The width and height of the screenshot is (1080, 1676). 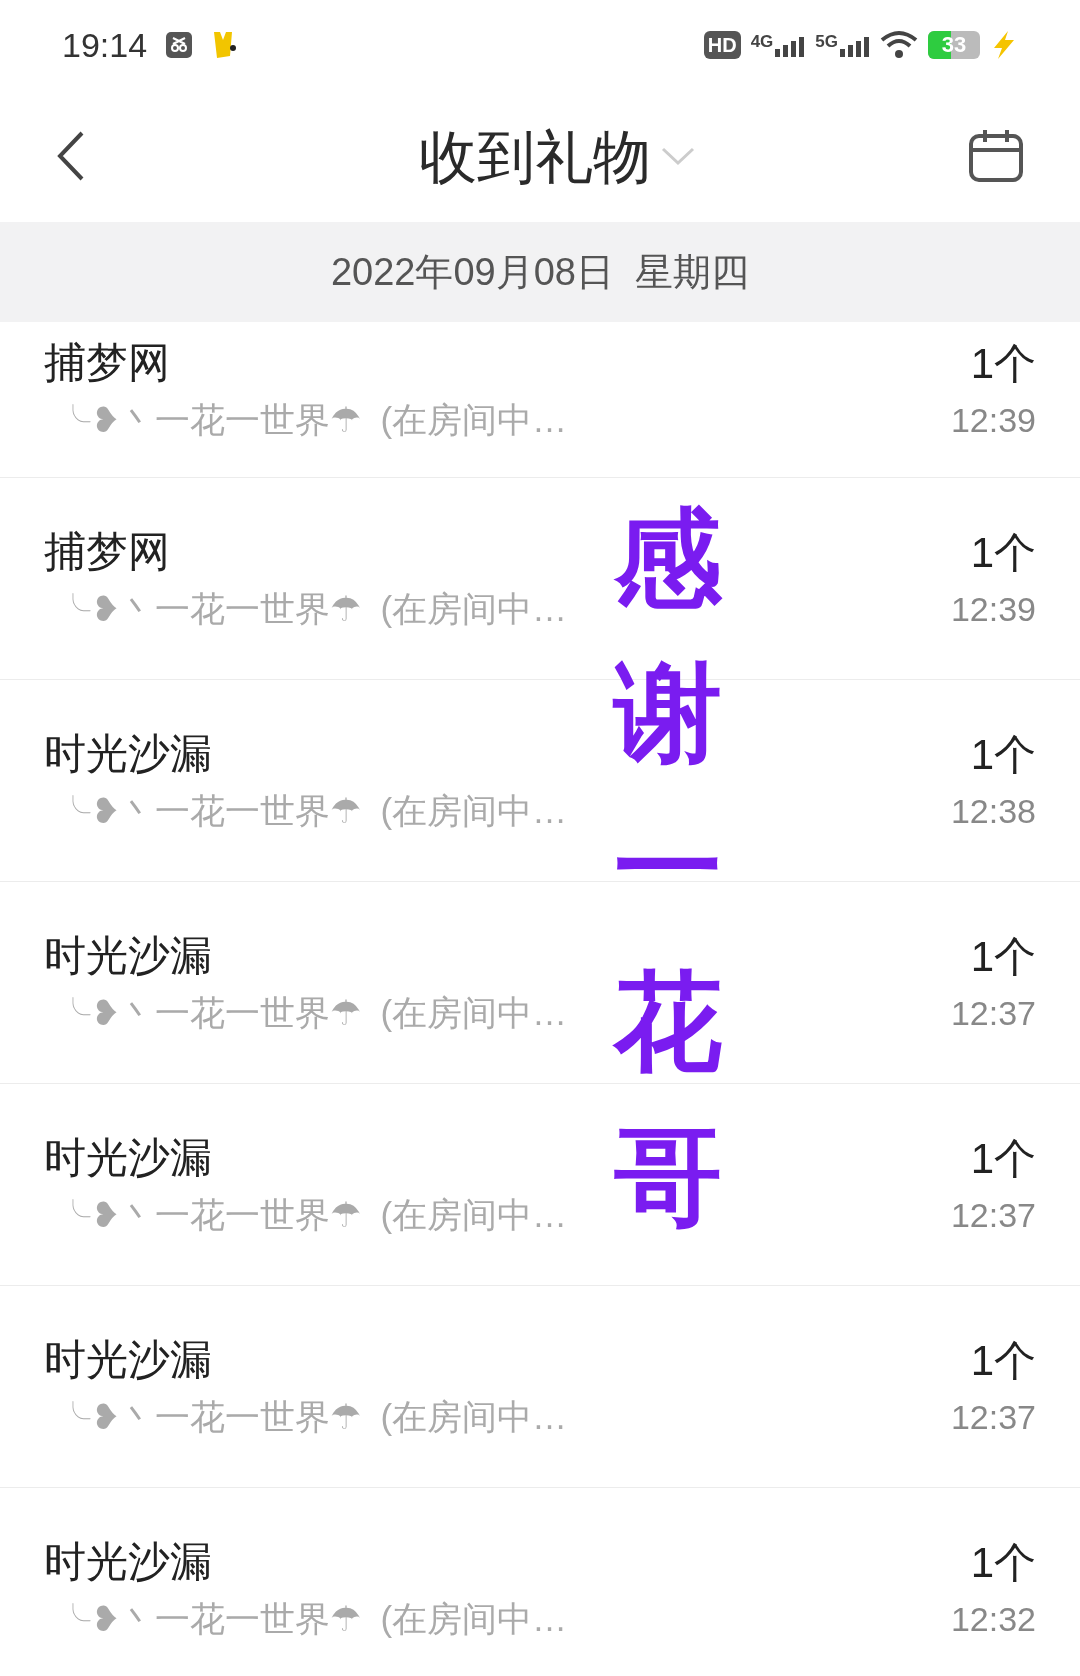 What do you see at coordinates (105, 45) in the screenshot?
I see `status-time: 19:14` at bounding box center [105, 45].